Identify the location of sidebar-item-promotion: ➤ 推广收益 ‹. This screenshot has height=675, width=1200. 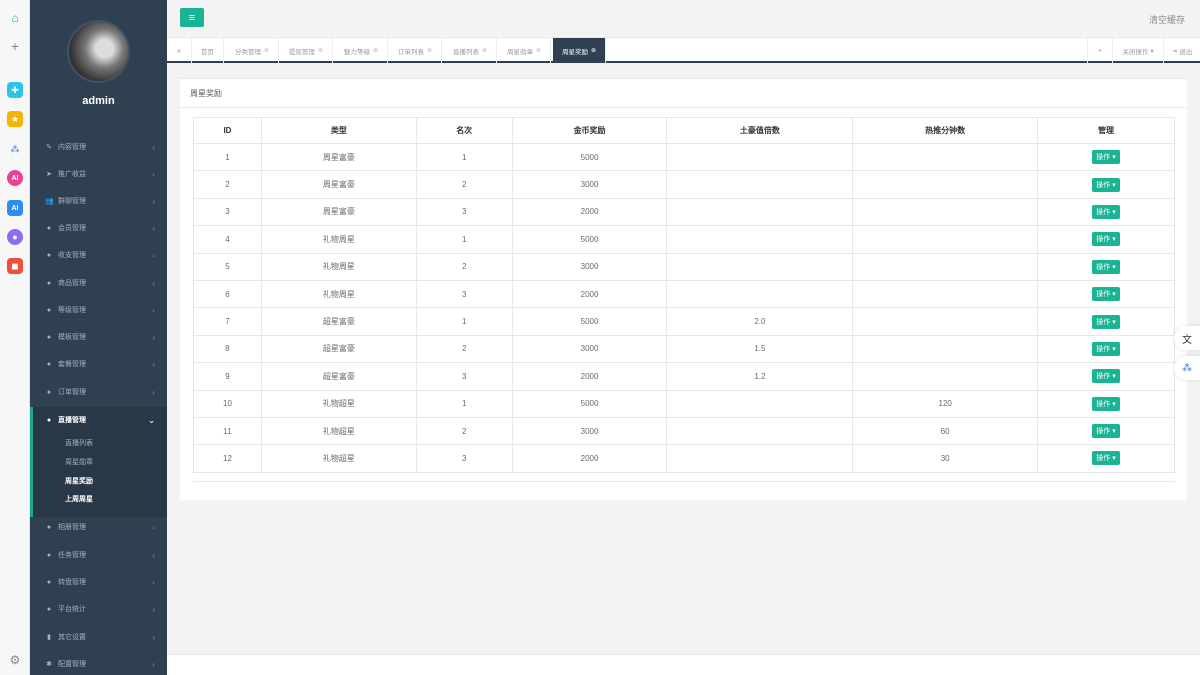
(98, 174).